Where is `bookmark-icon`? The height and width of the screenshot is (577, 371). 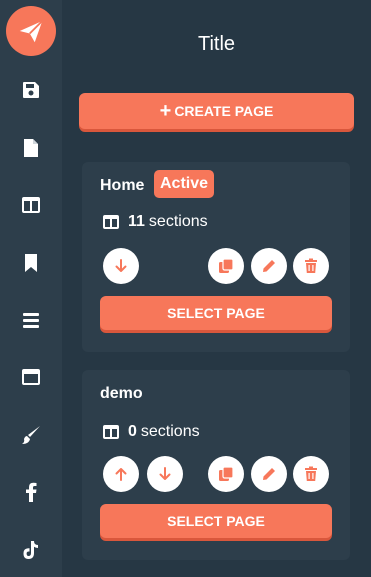 bookmark-icon is located at coordinates (31, 263).